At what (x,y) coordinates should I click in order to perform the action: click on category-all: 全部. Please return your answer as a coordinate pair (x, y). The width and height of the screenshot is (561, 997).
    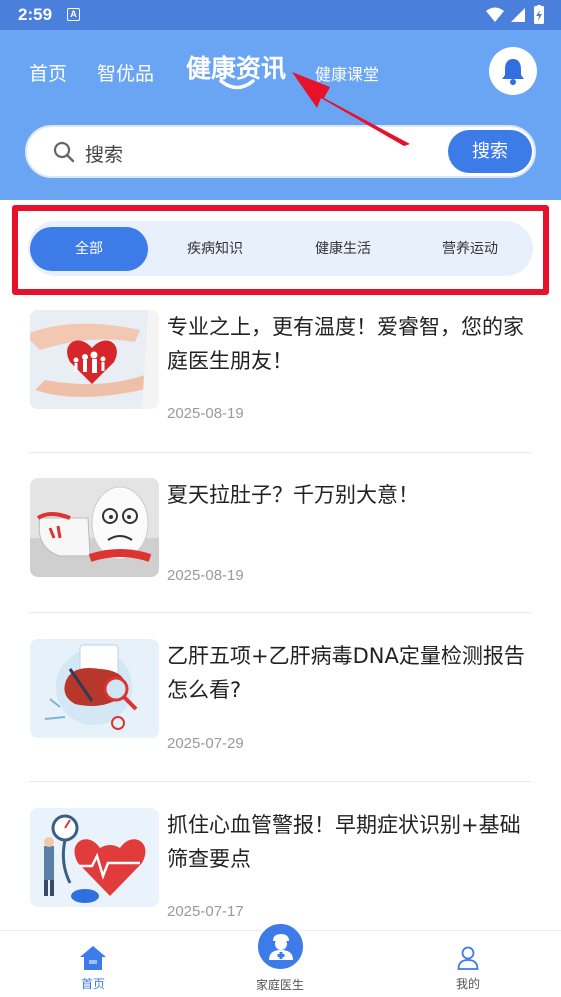
    Looking at the image, I should click on (89, 249).